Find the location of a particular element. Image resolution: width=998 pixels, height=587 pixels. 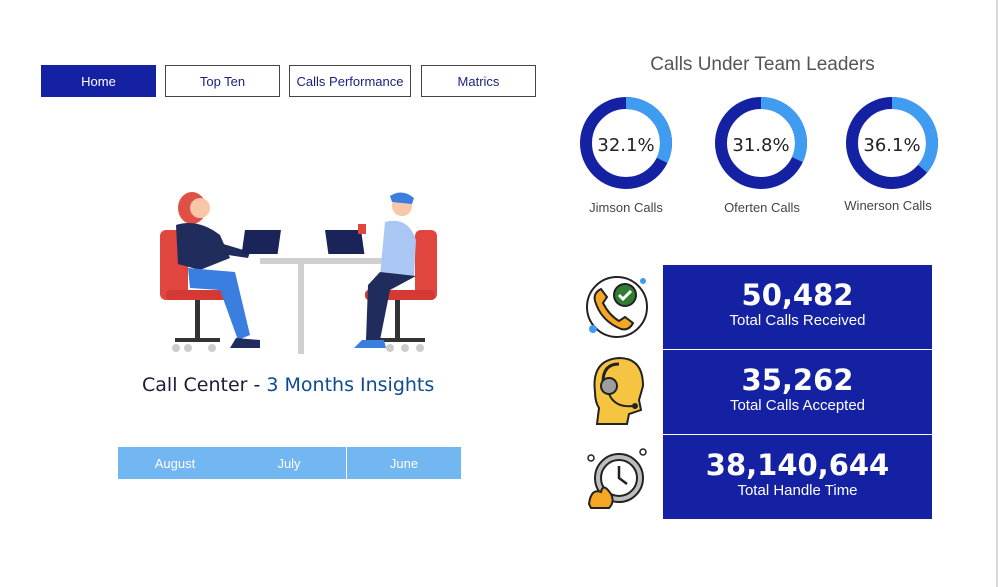

donut-winerson-value: 36.1% is located at coordinates (891, 145).